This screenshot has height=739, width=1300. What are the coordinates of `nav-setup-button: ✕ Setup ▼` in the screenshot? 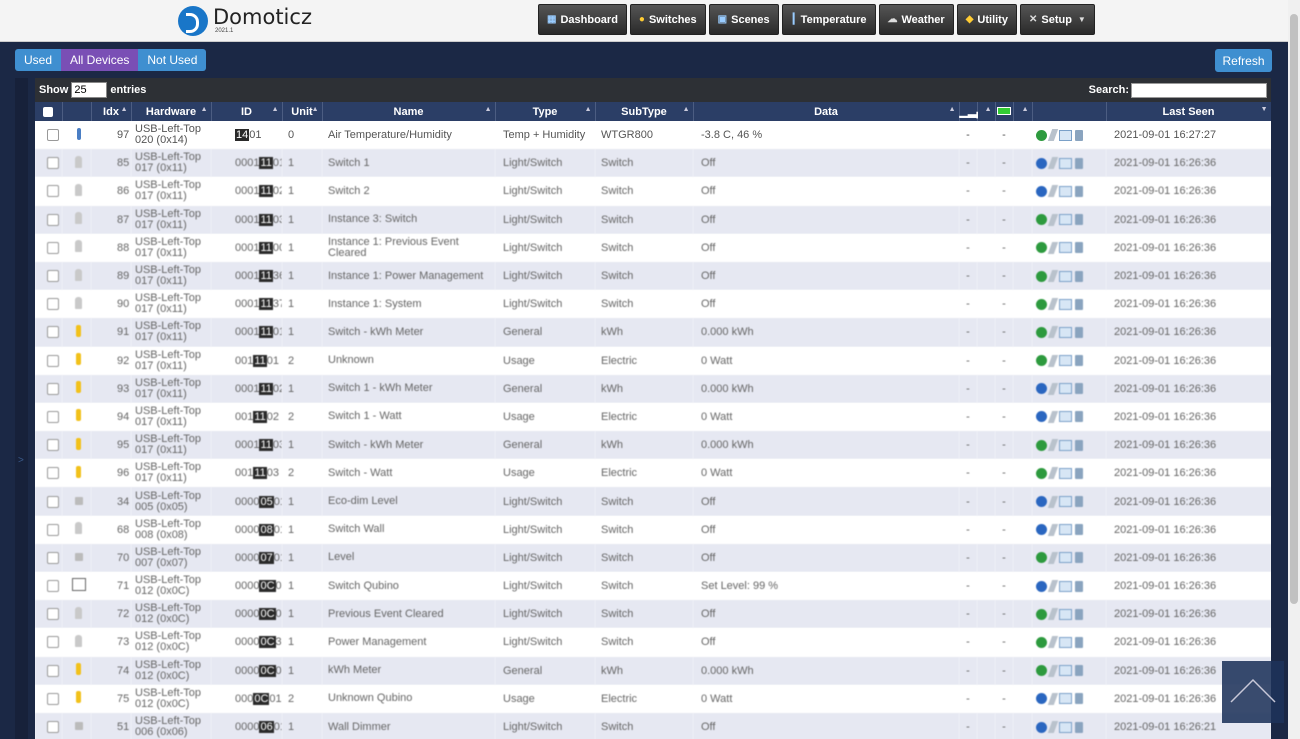 It's located at (1057, 19).